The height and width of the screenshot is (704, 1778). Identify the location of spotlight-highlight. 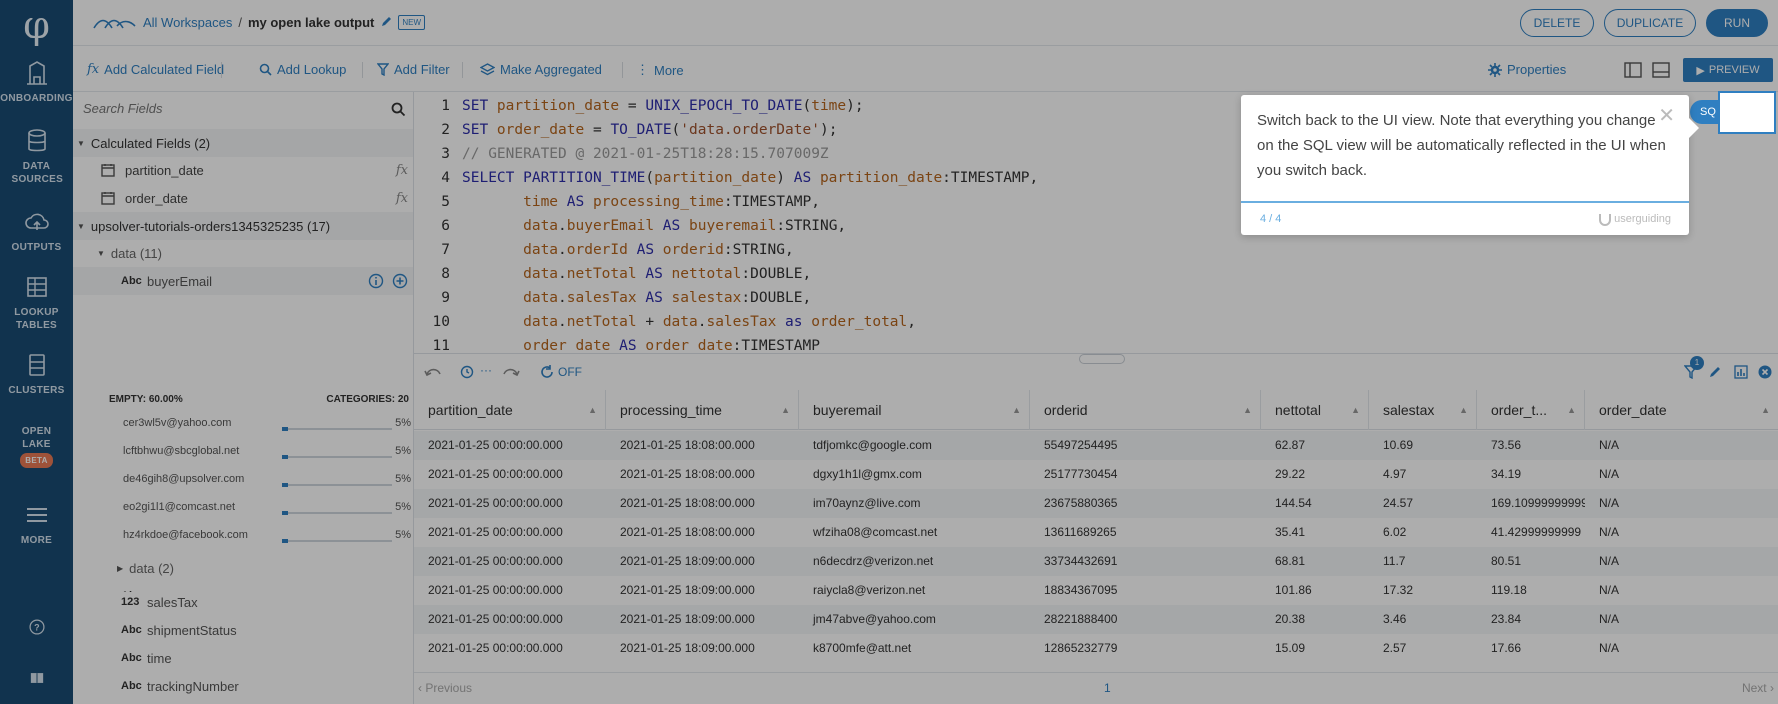
(1747, 112).